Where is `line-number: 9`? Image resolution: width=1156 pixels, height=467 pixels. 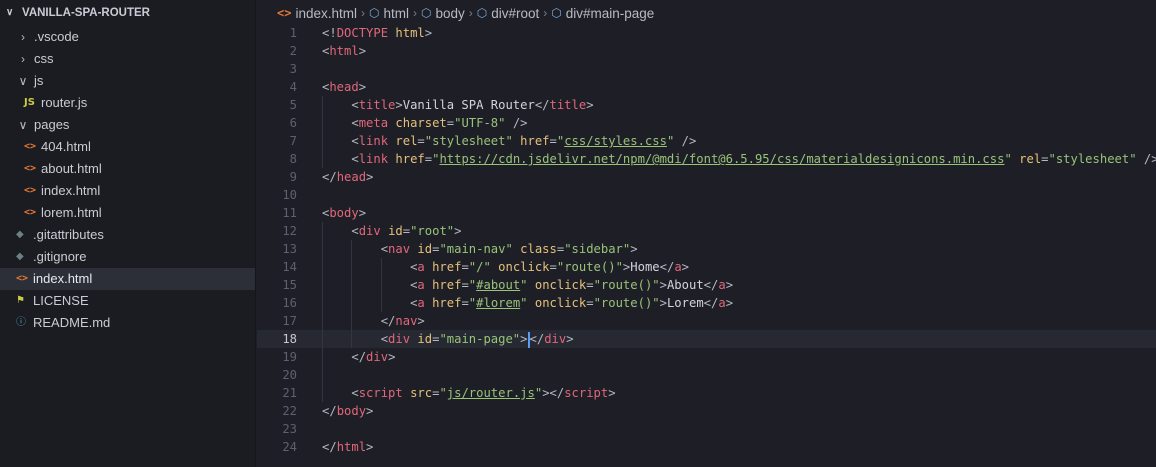 line-number: 9 is located at coordinates (293, 177).